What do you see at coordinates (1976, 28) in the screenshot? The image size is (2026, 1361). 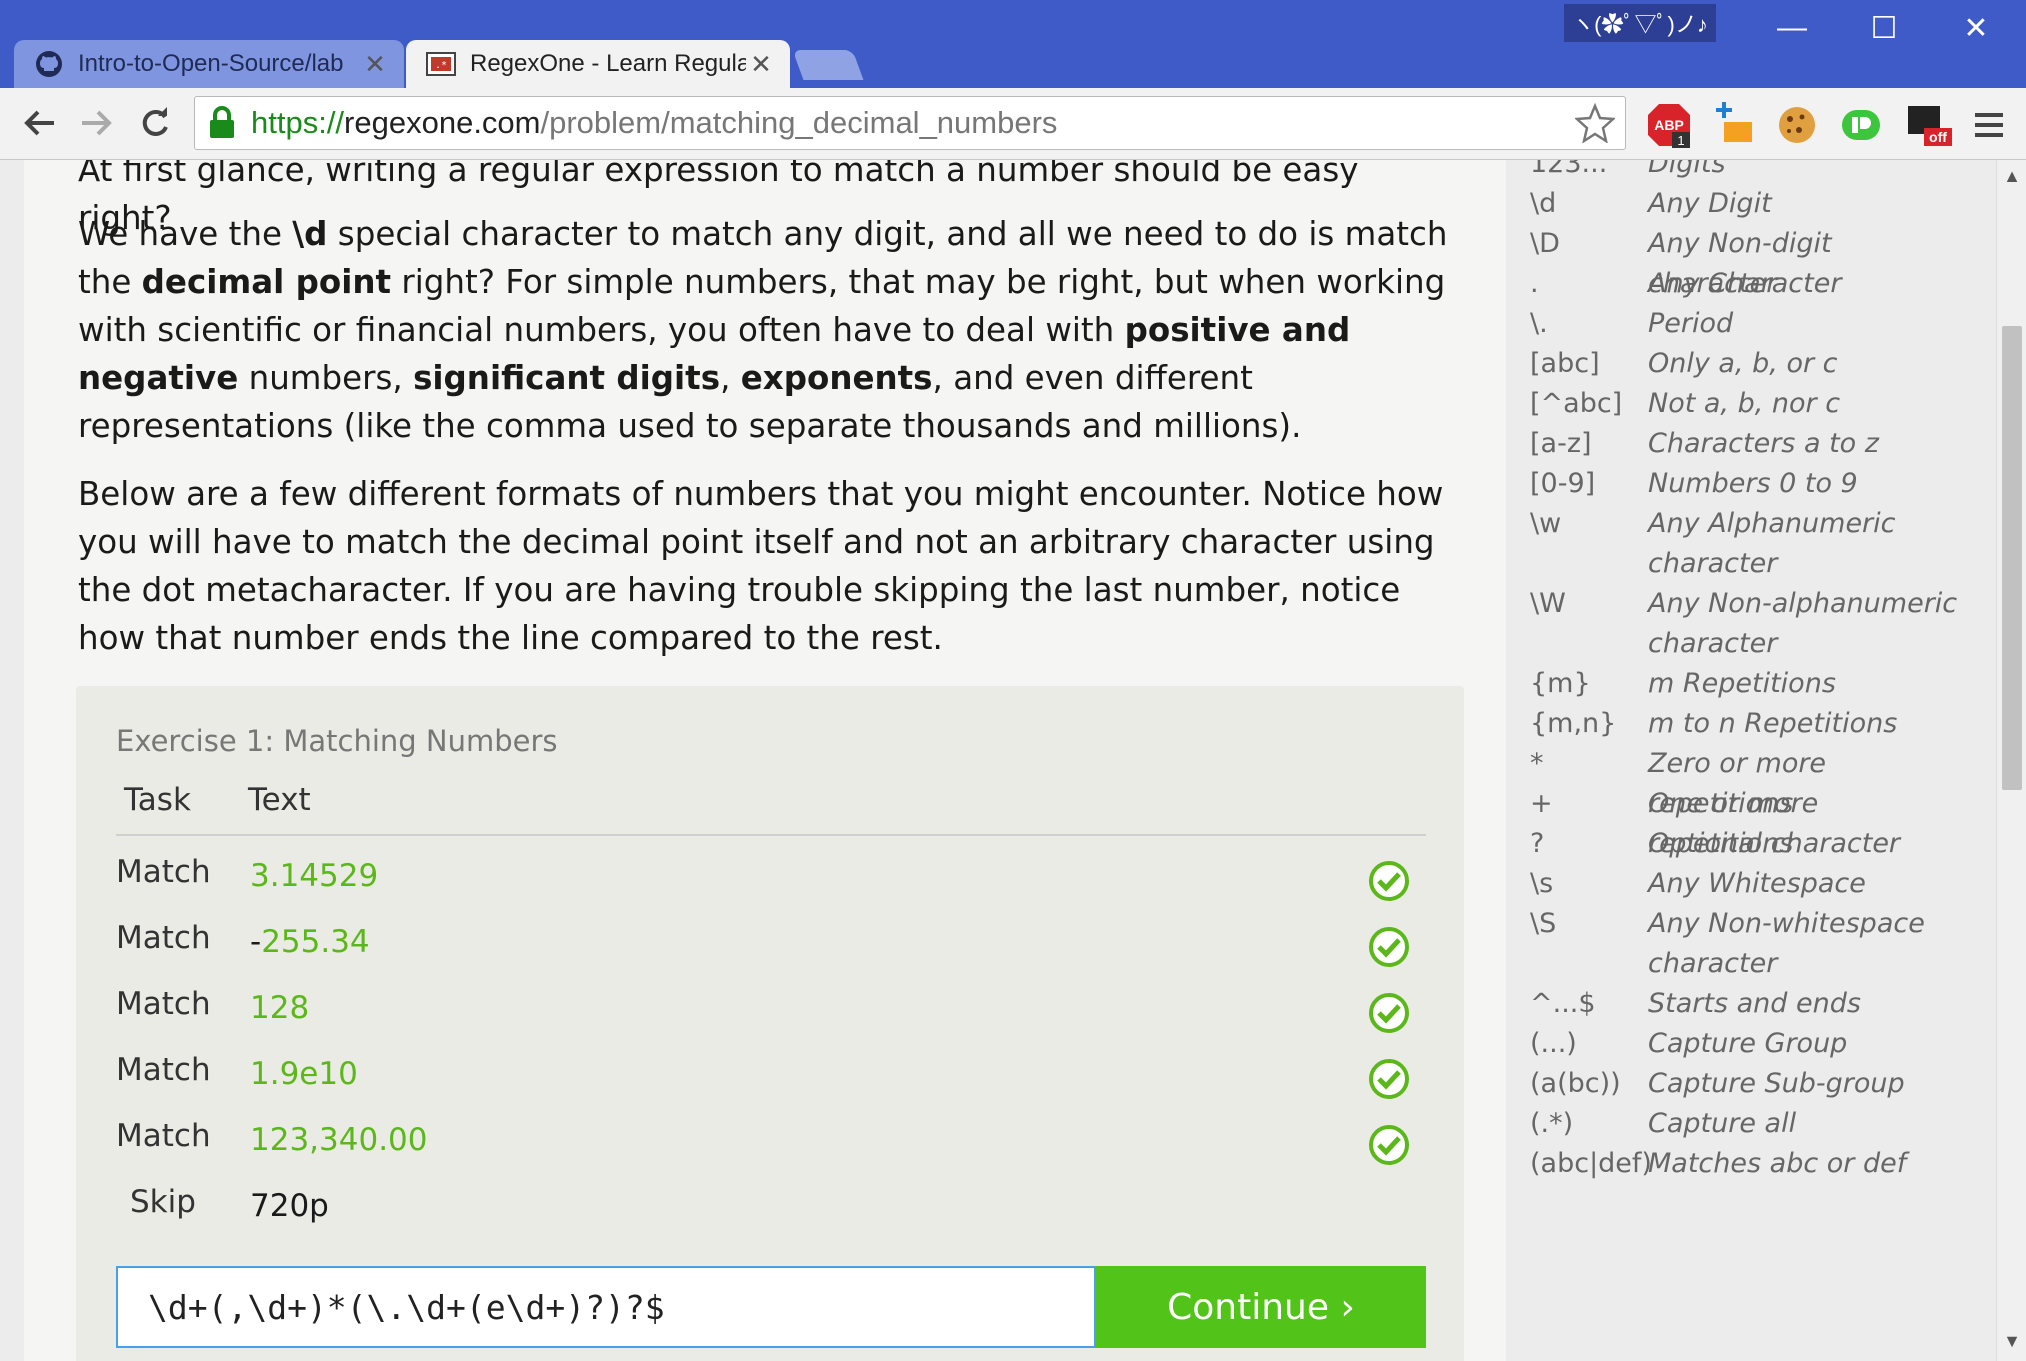 I see `close-window-button: ✕` at bounding box center [1976, 28].